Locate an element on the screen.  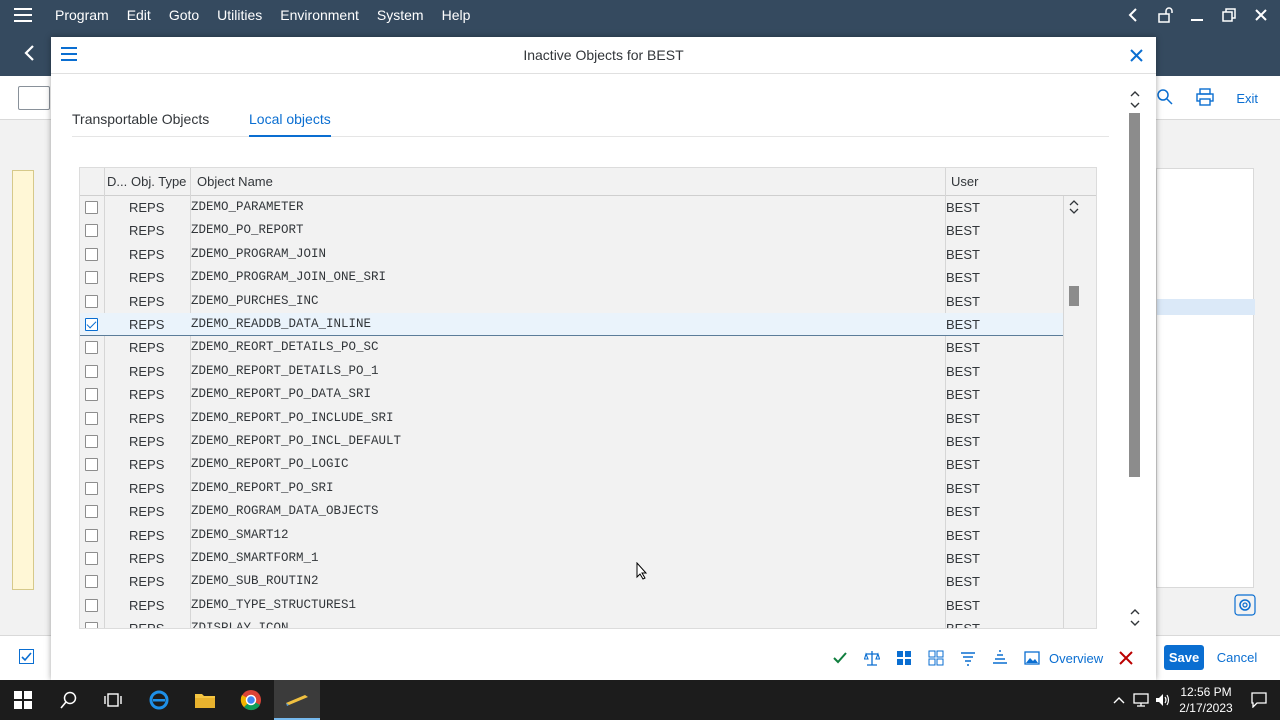
print-icon is located at coordinates (1205, 98).